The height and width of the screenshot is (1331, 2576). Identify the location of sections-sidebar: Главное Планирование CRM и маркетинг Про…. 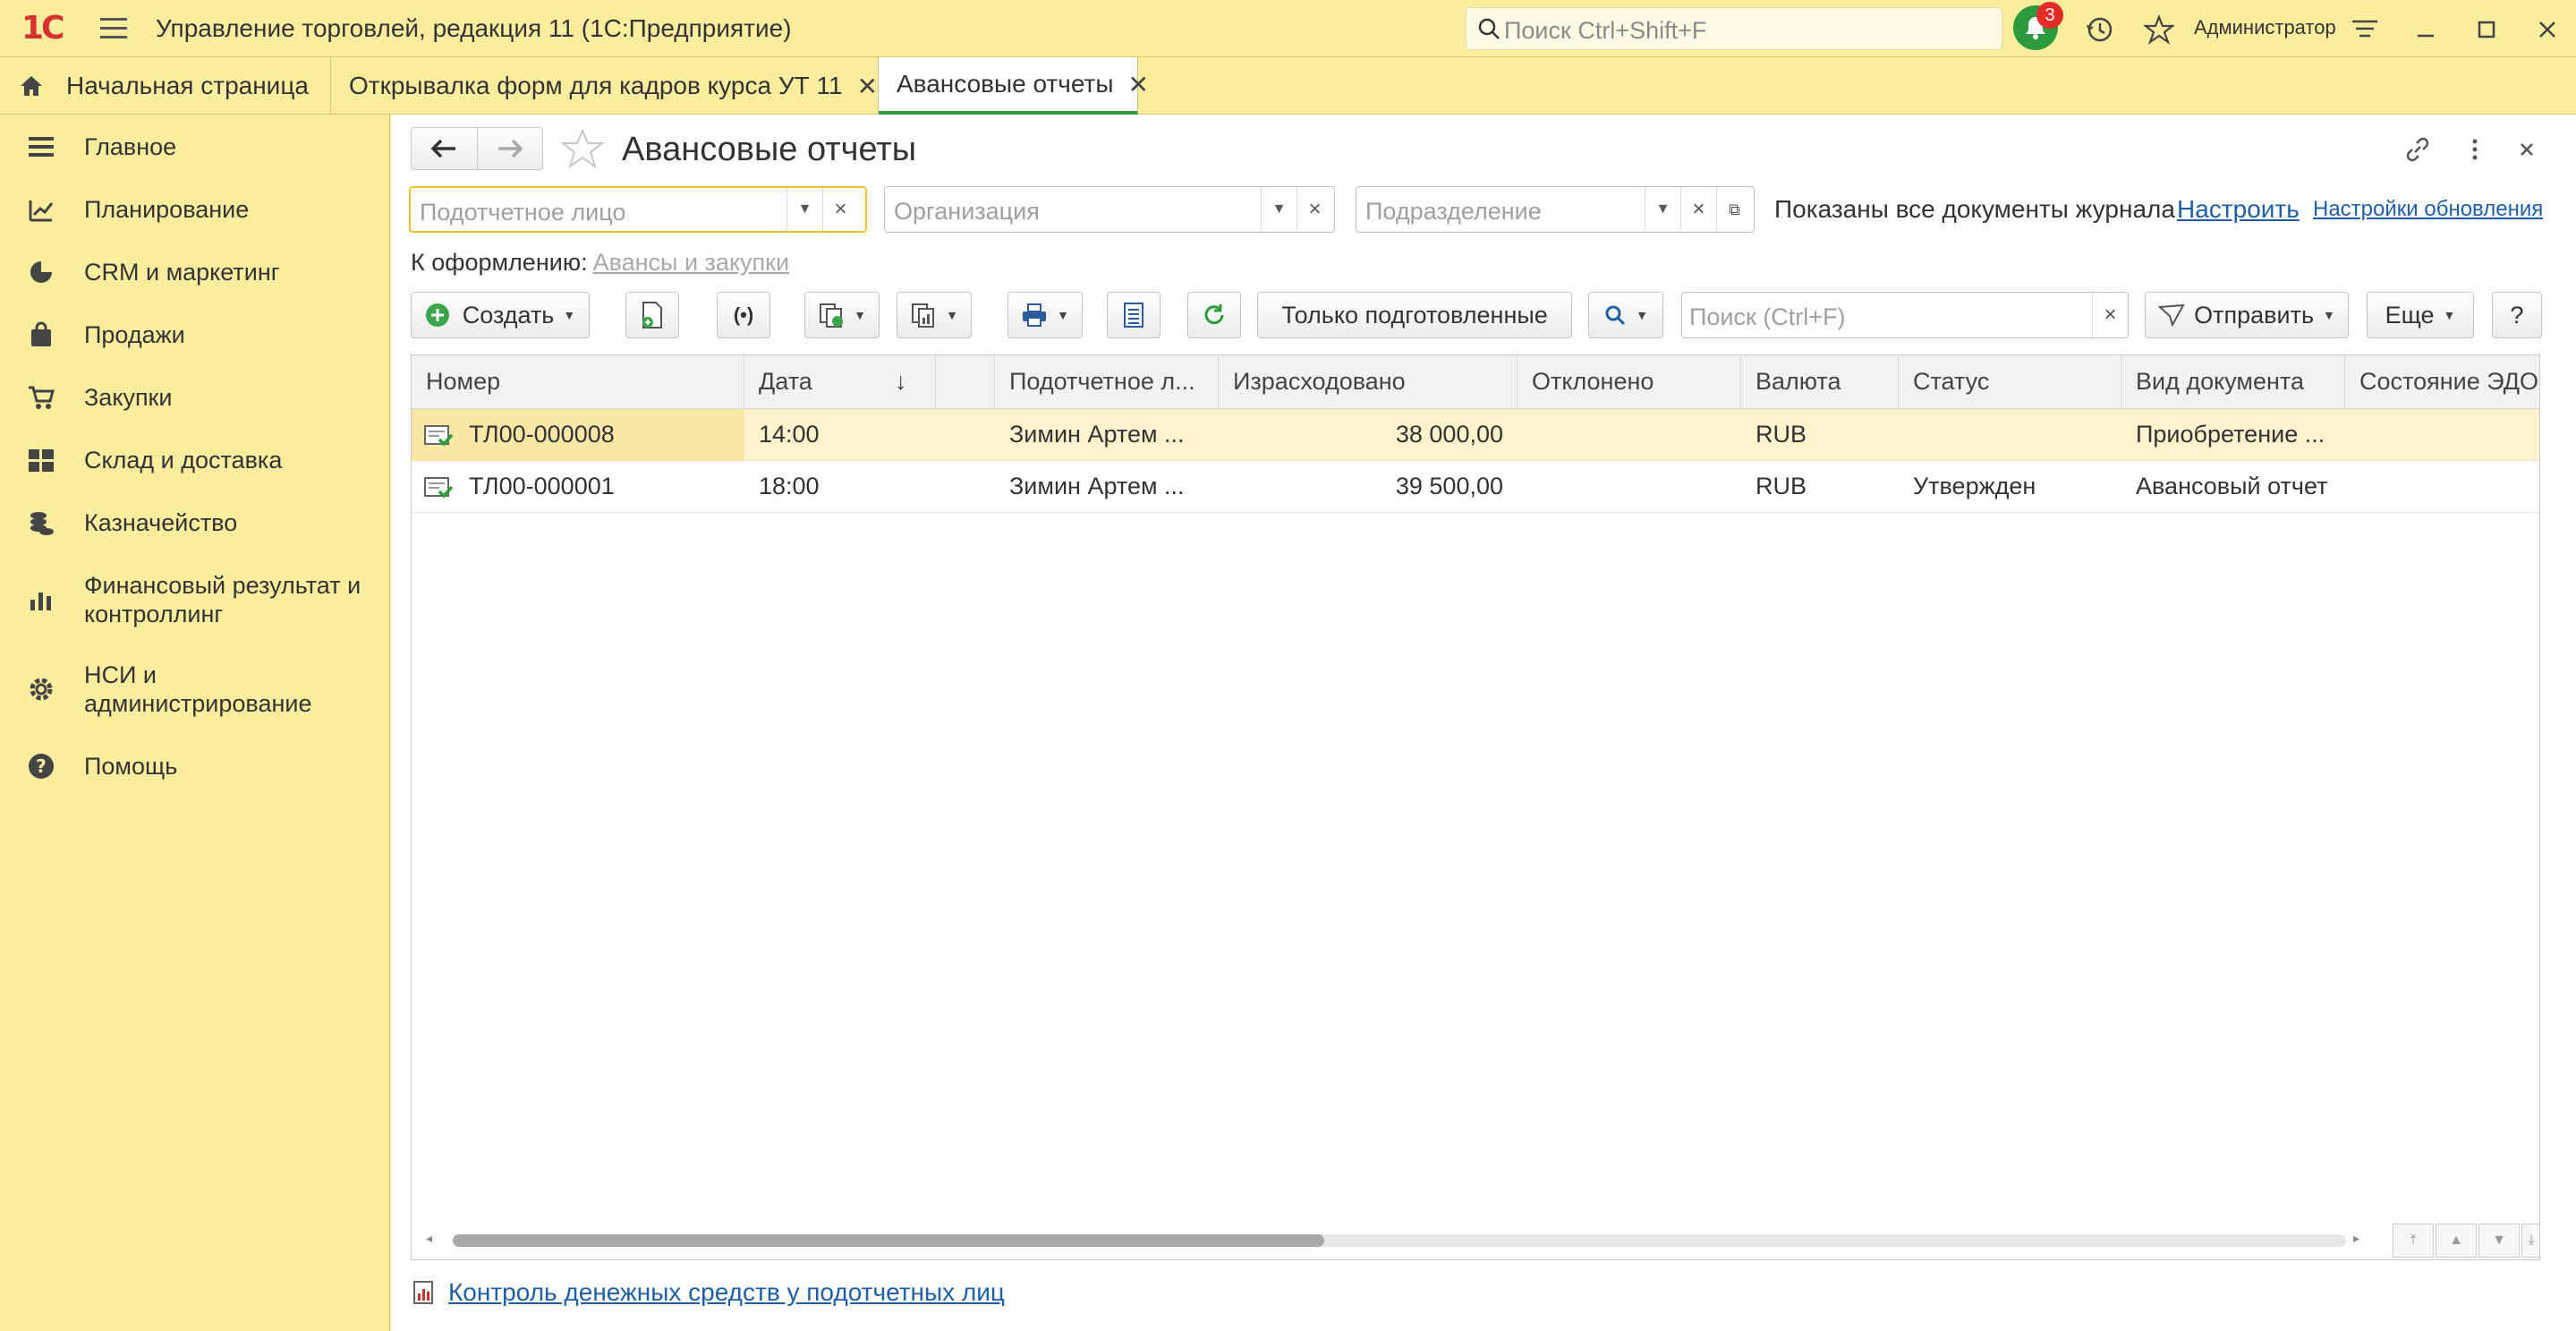
(195, 723).